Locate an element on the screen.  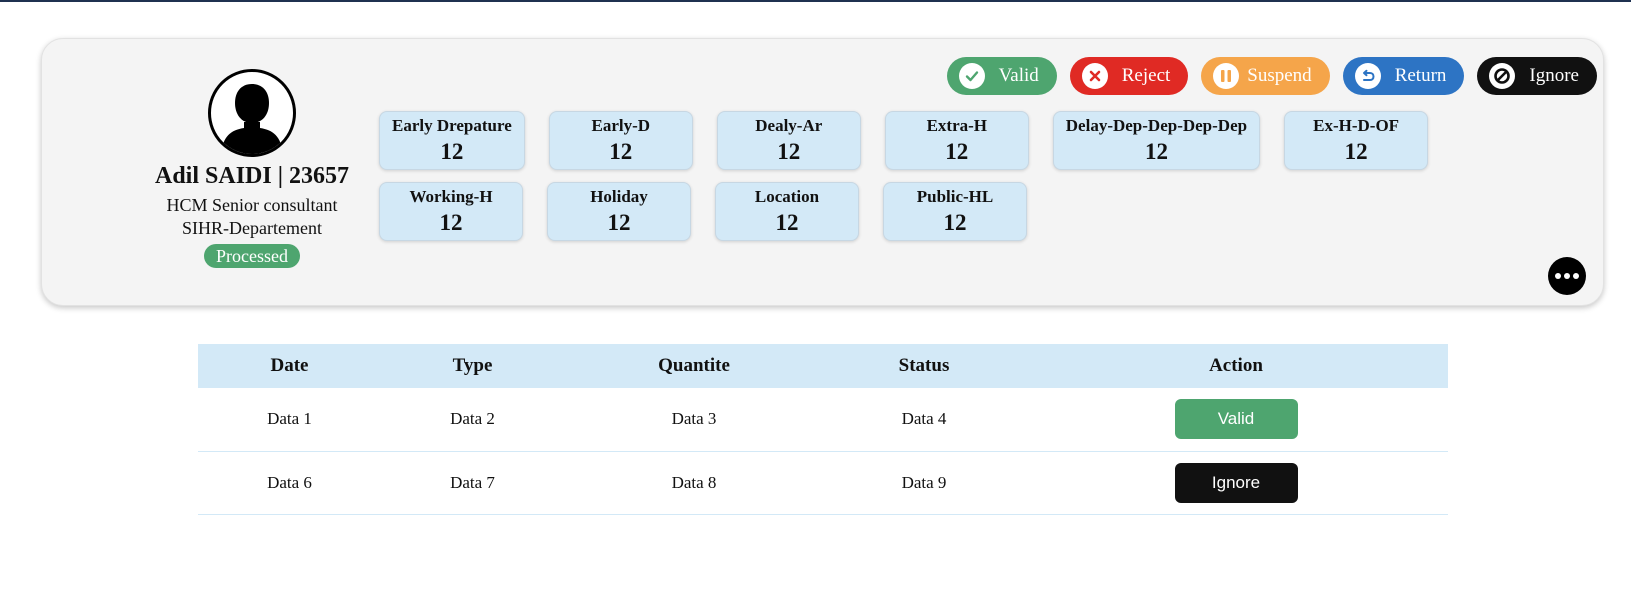
row-ignore-button: Ignore is located at coordinates (1236, 482).